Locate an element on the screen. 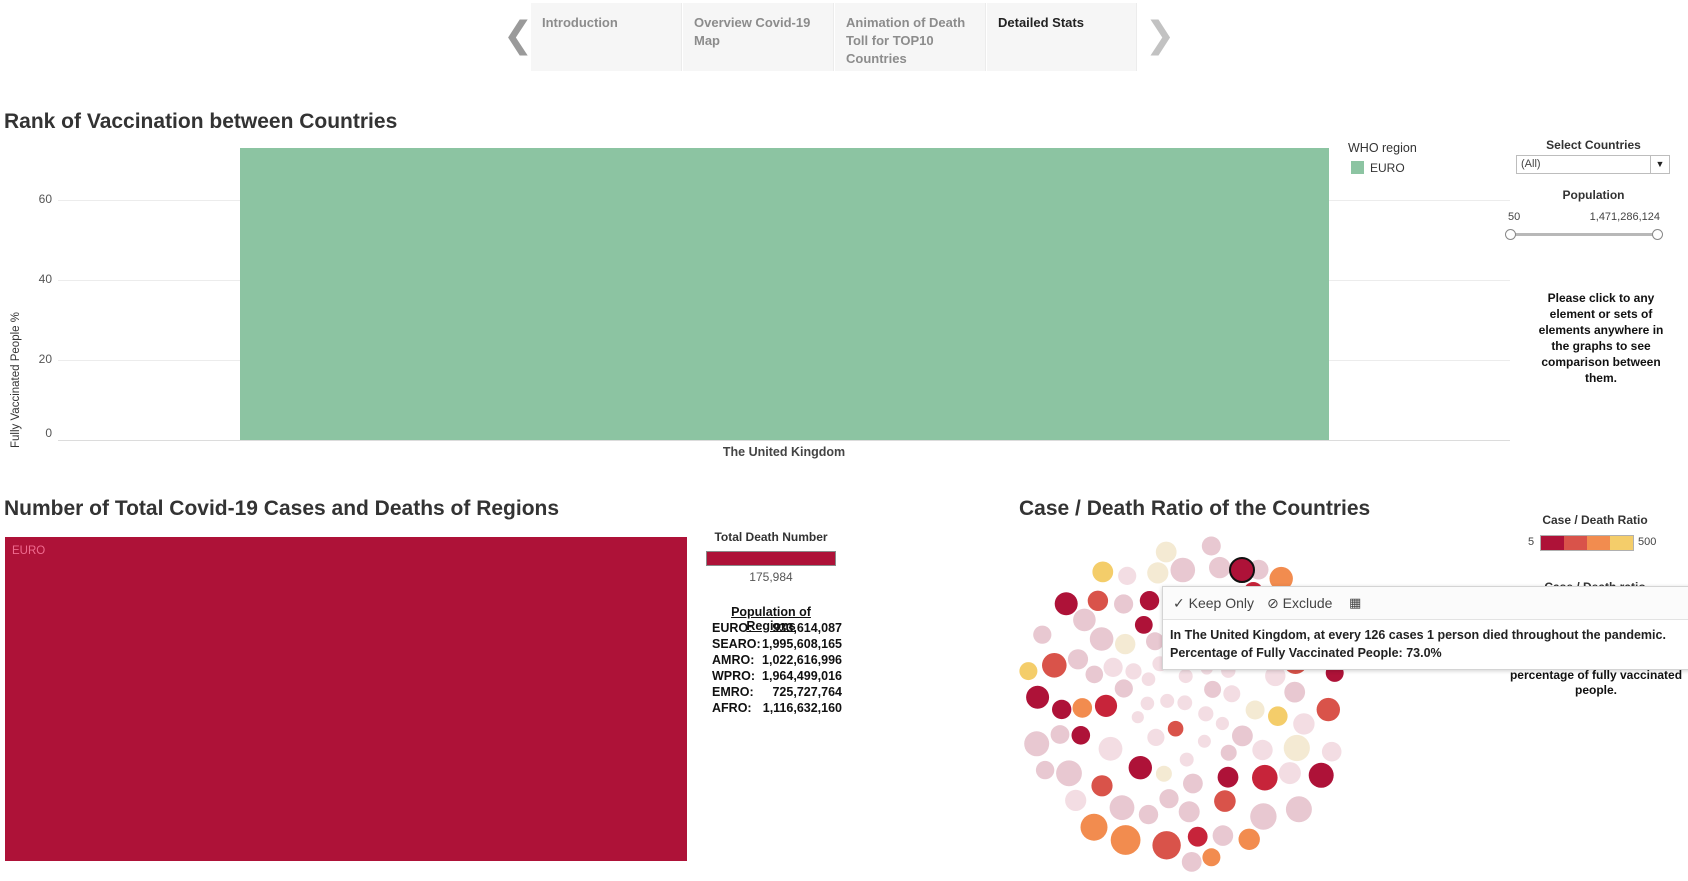 The image size is (1688, 881). population-slider-max-handle is located at coordinates (1657, 234).